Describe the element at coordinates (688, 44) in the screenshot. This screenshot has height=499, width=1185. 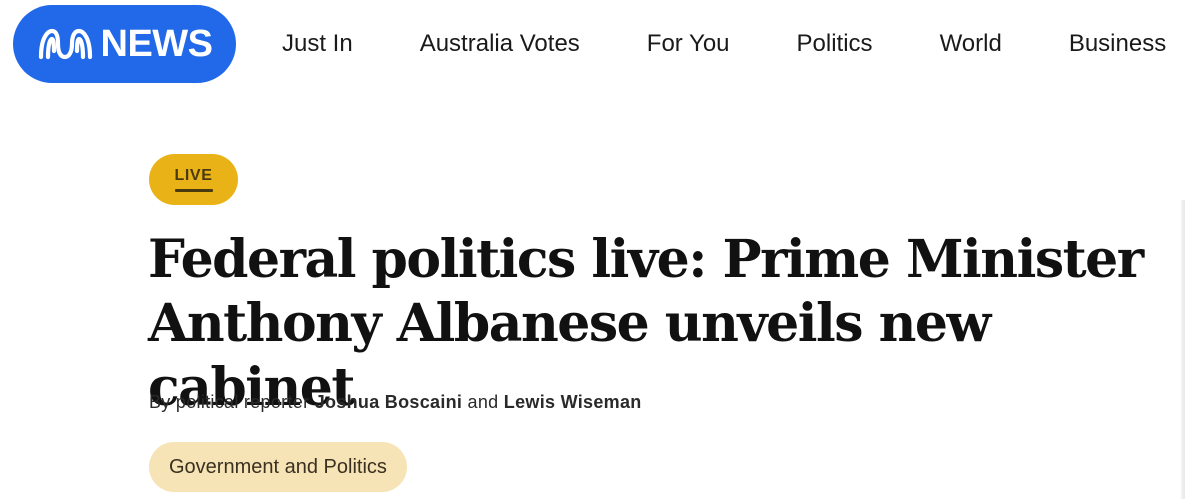
I see `nav-item-for-you: For You` at that location.